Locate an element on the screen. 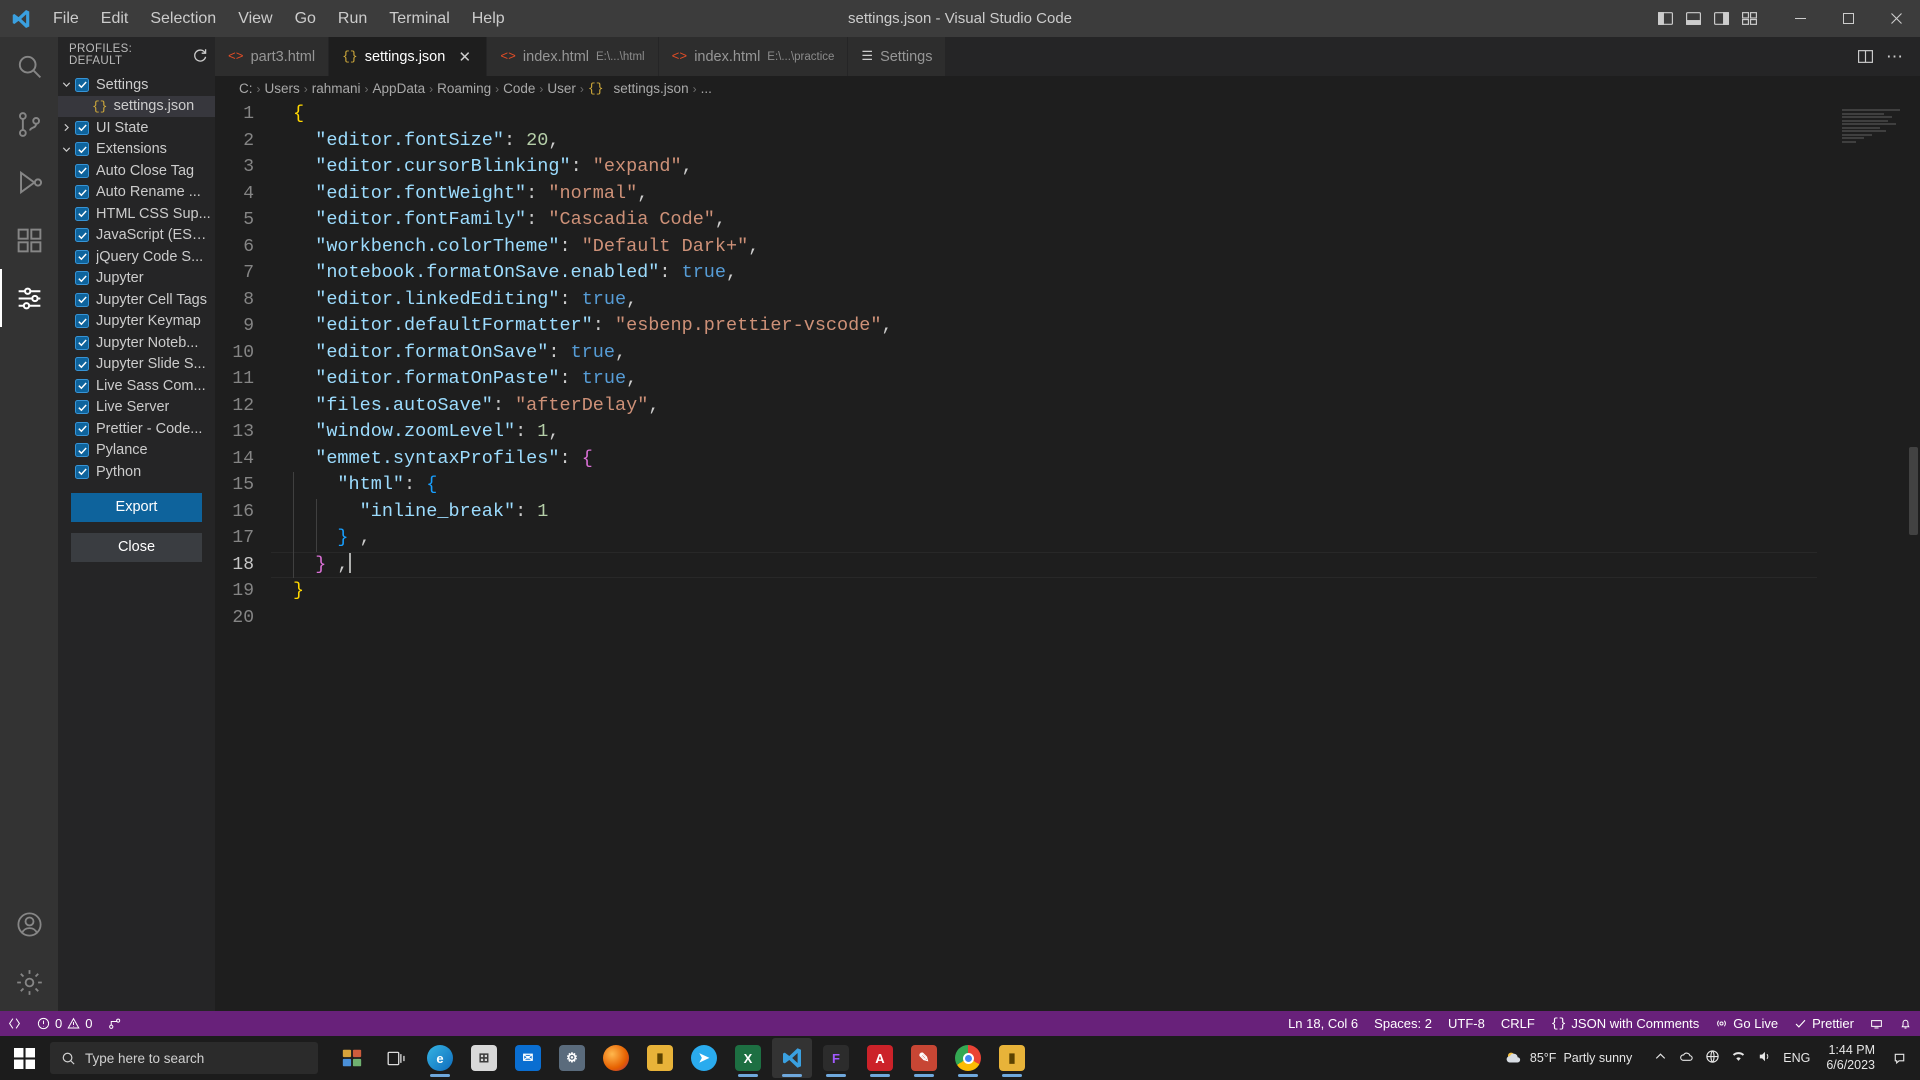 The width and height of the screenshot is (1920, 1080). breadcrumb-item: rahmani is located at coordinates (336, 88).